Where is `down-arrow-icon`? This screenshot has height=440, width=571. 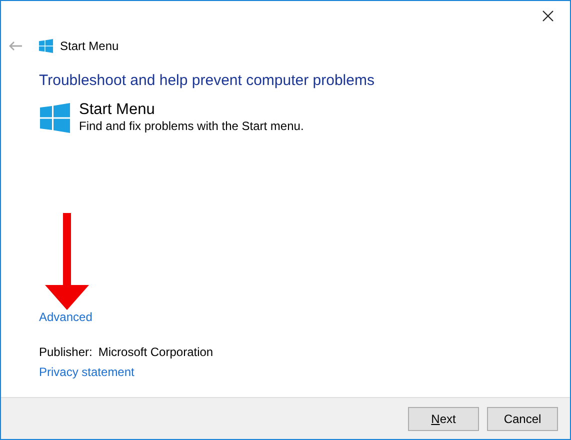 down-arrow-icon is located at coordinates (67, 262).